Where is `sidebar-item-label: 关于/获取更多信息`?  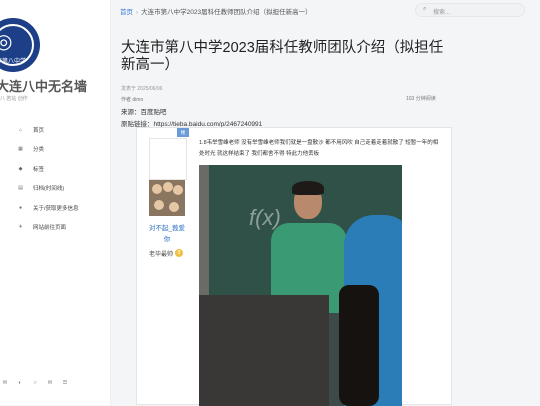
sidebar-item-label: 关于/获取更多信息 is located at coordinates (56, 208).